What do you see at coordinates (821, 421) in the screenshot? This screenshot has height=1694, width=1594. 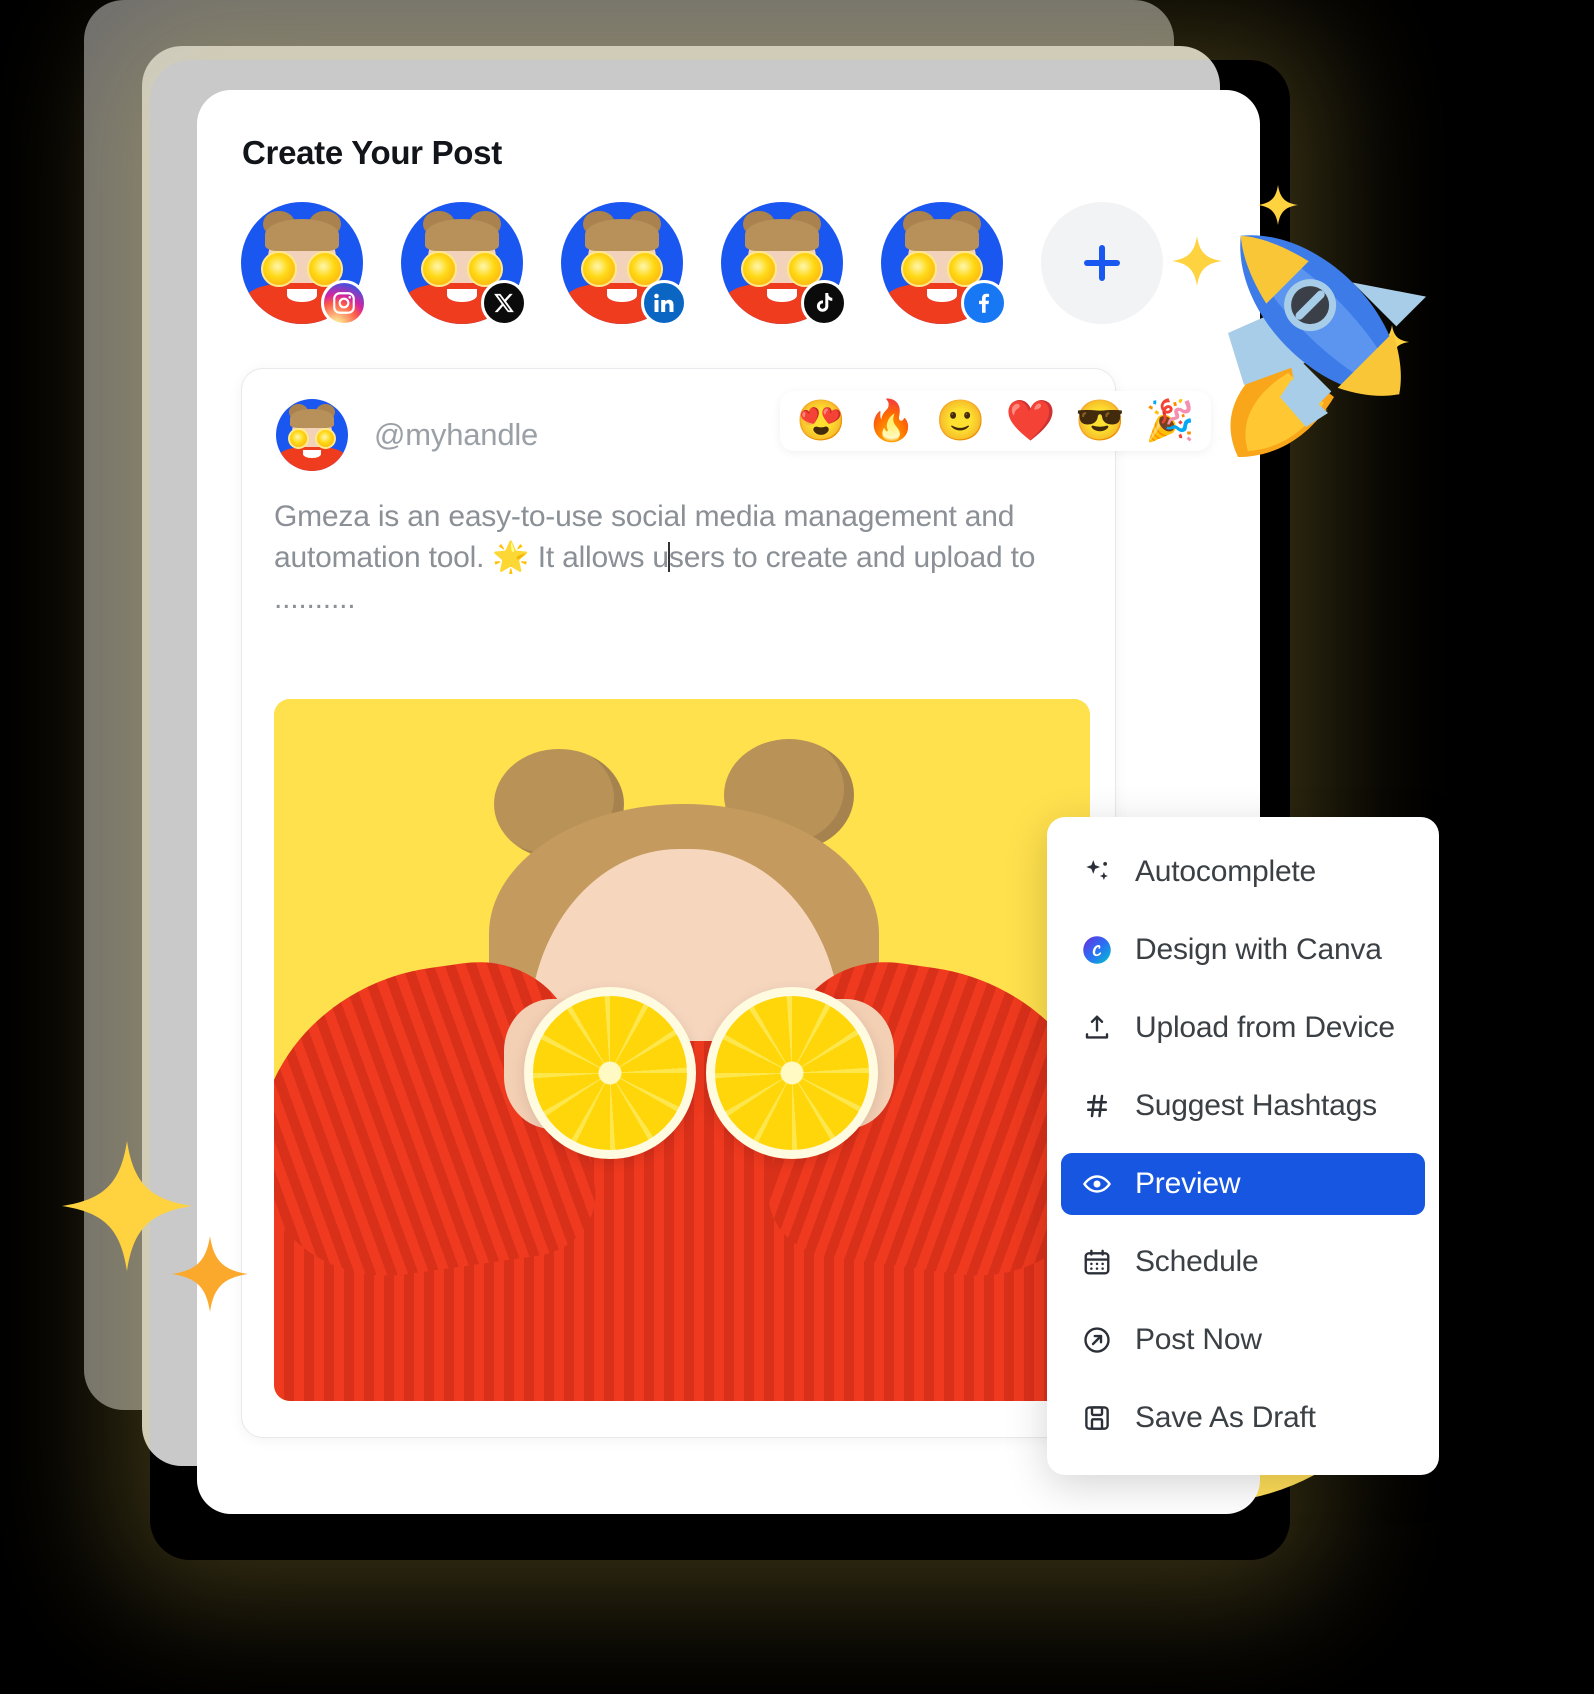 I see `heart-eyes-emoji: 😍` at bounding box center [821, 421].